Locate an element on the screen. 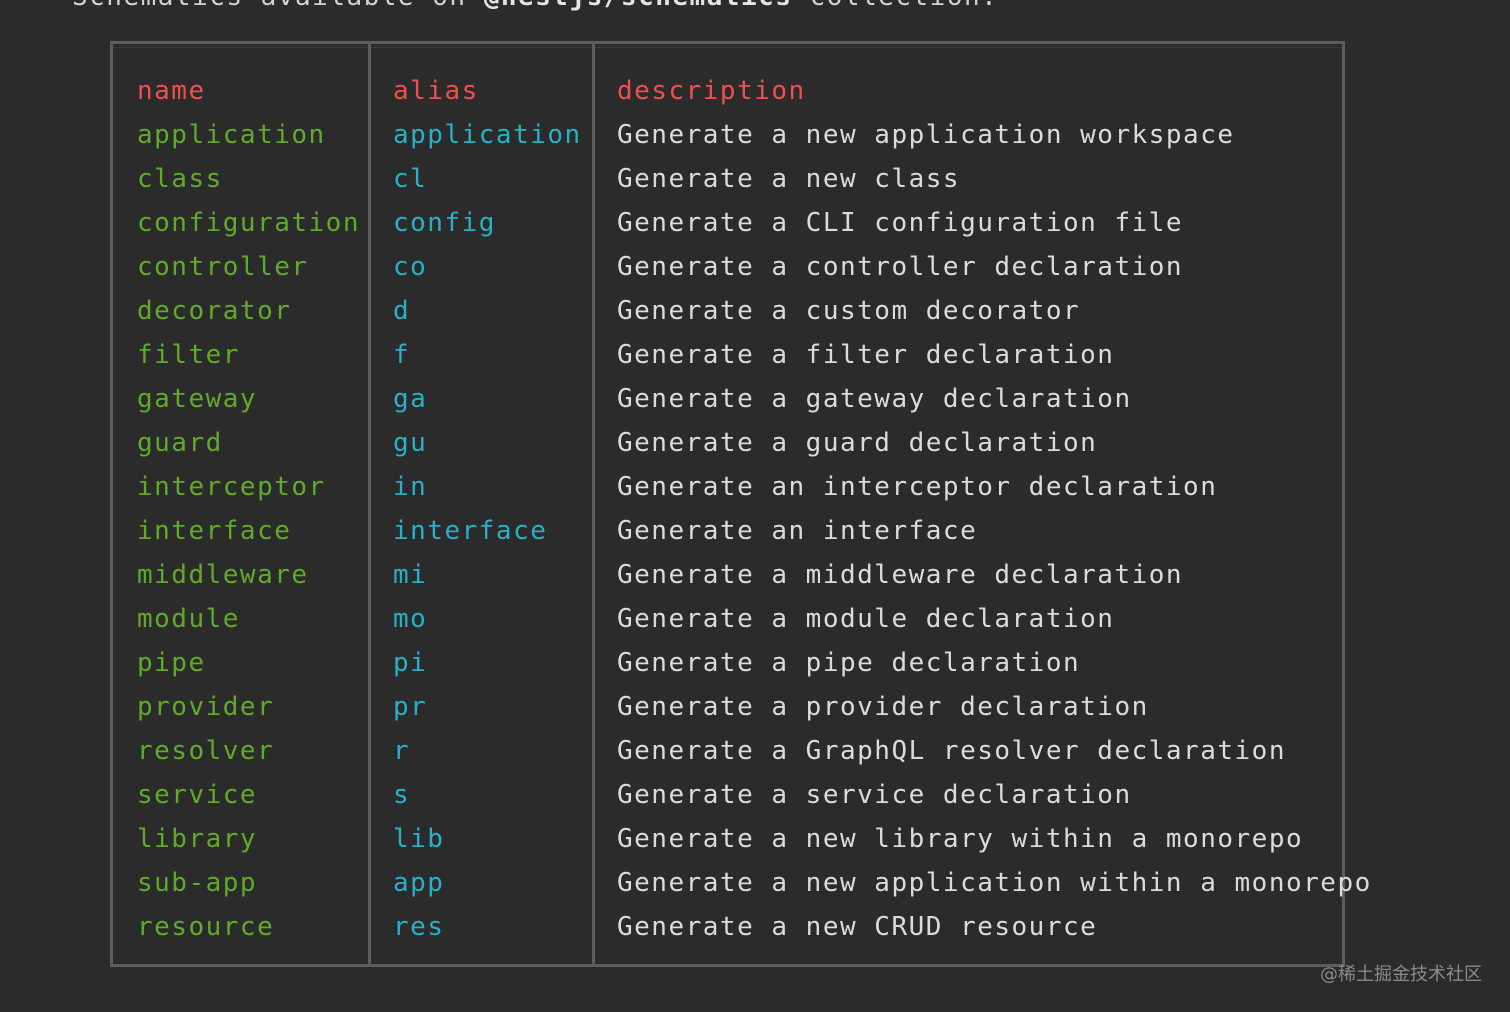 The height and width of the screenshot is (1012, 1510). table-row: class cl Generate a new class is located at coordinates (727, 179).